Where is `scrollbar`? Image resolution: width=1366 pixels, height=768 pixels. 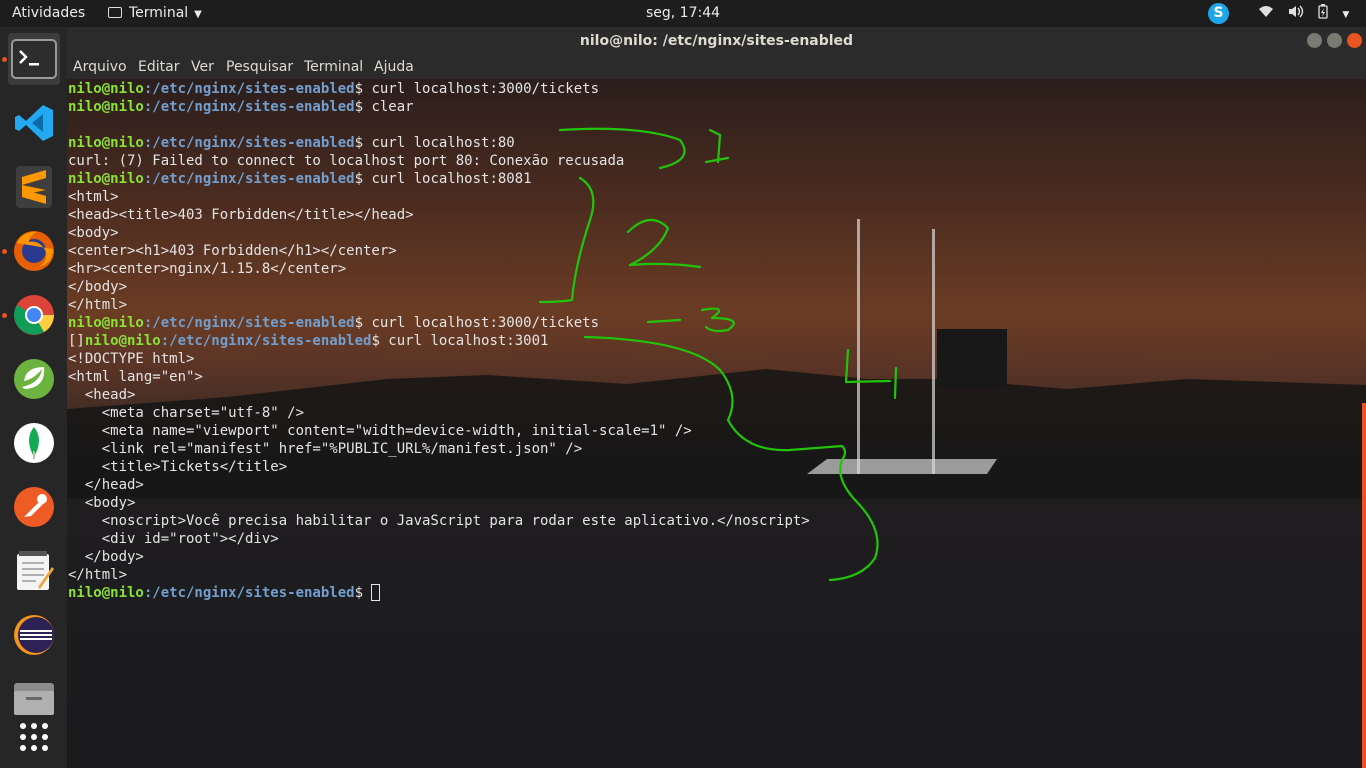 scrollbar is located at coordinates (1364, 585).